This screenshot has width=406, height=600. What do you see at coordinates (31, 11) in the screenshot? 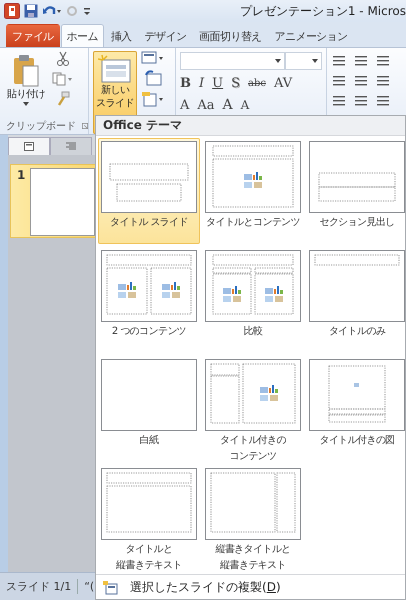
I see `save-icon` at bounding box center [31, 11].